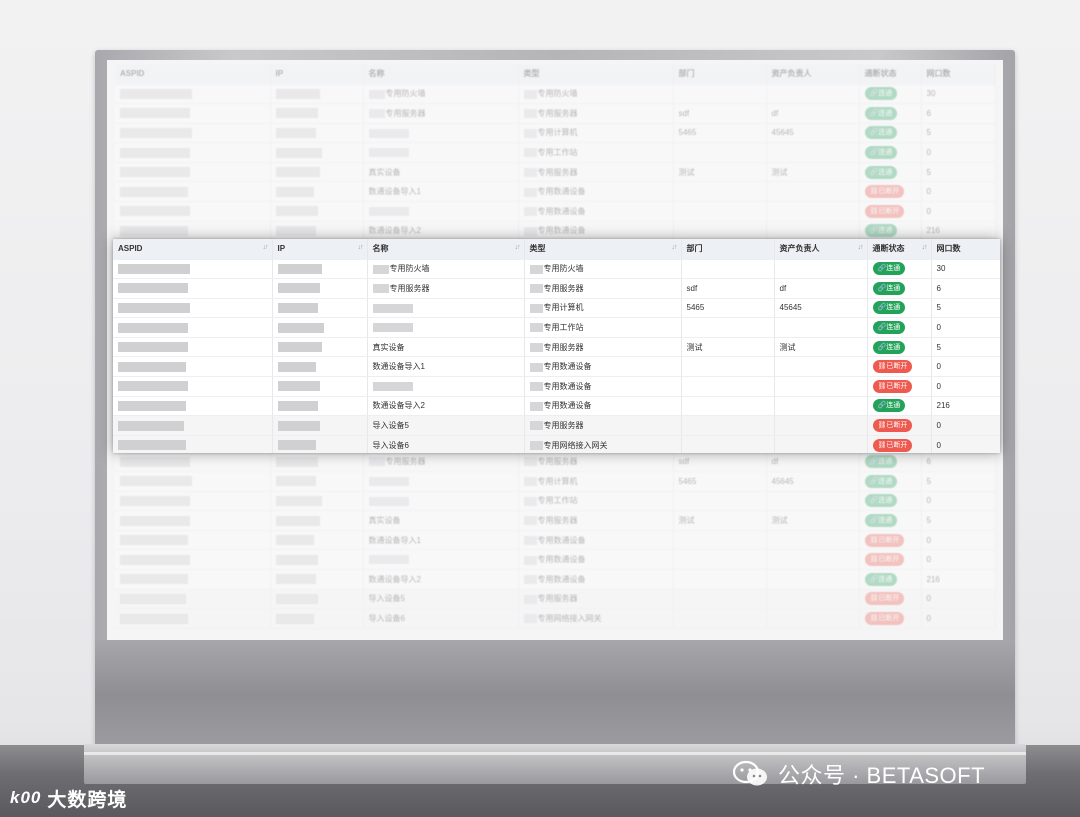 Image resolution: width=1080 pixels, height=817 pixels. Describe the element at coordinates (441, 462) in the screenshot. I see `cell-name: 专用服务器` at that location.